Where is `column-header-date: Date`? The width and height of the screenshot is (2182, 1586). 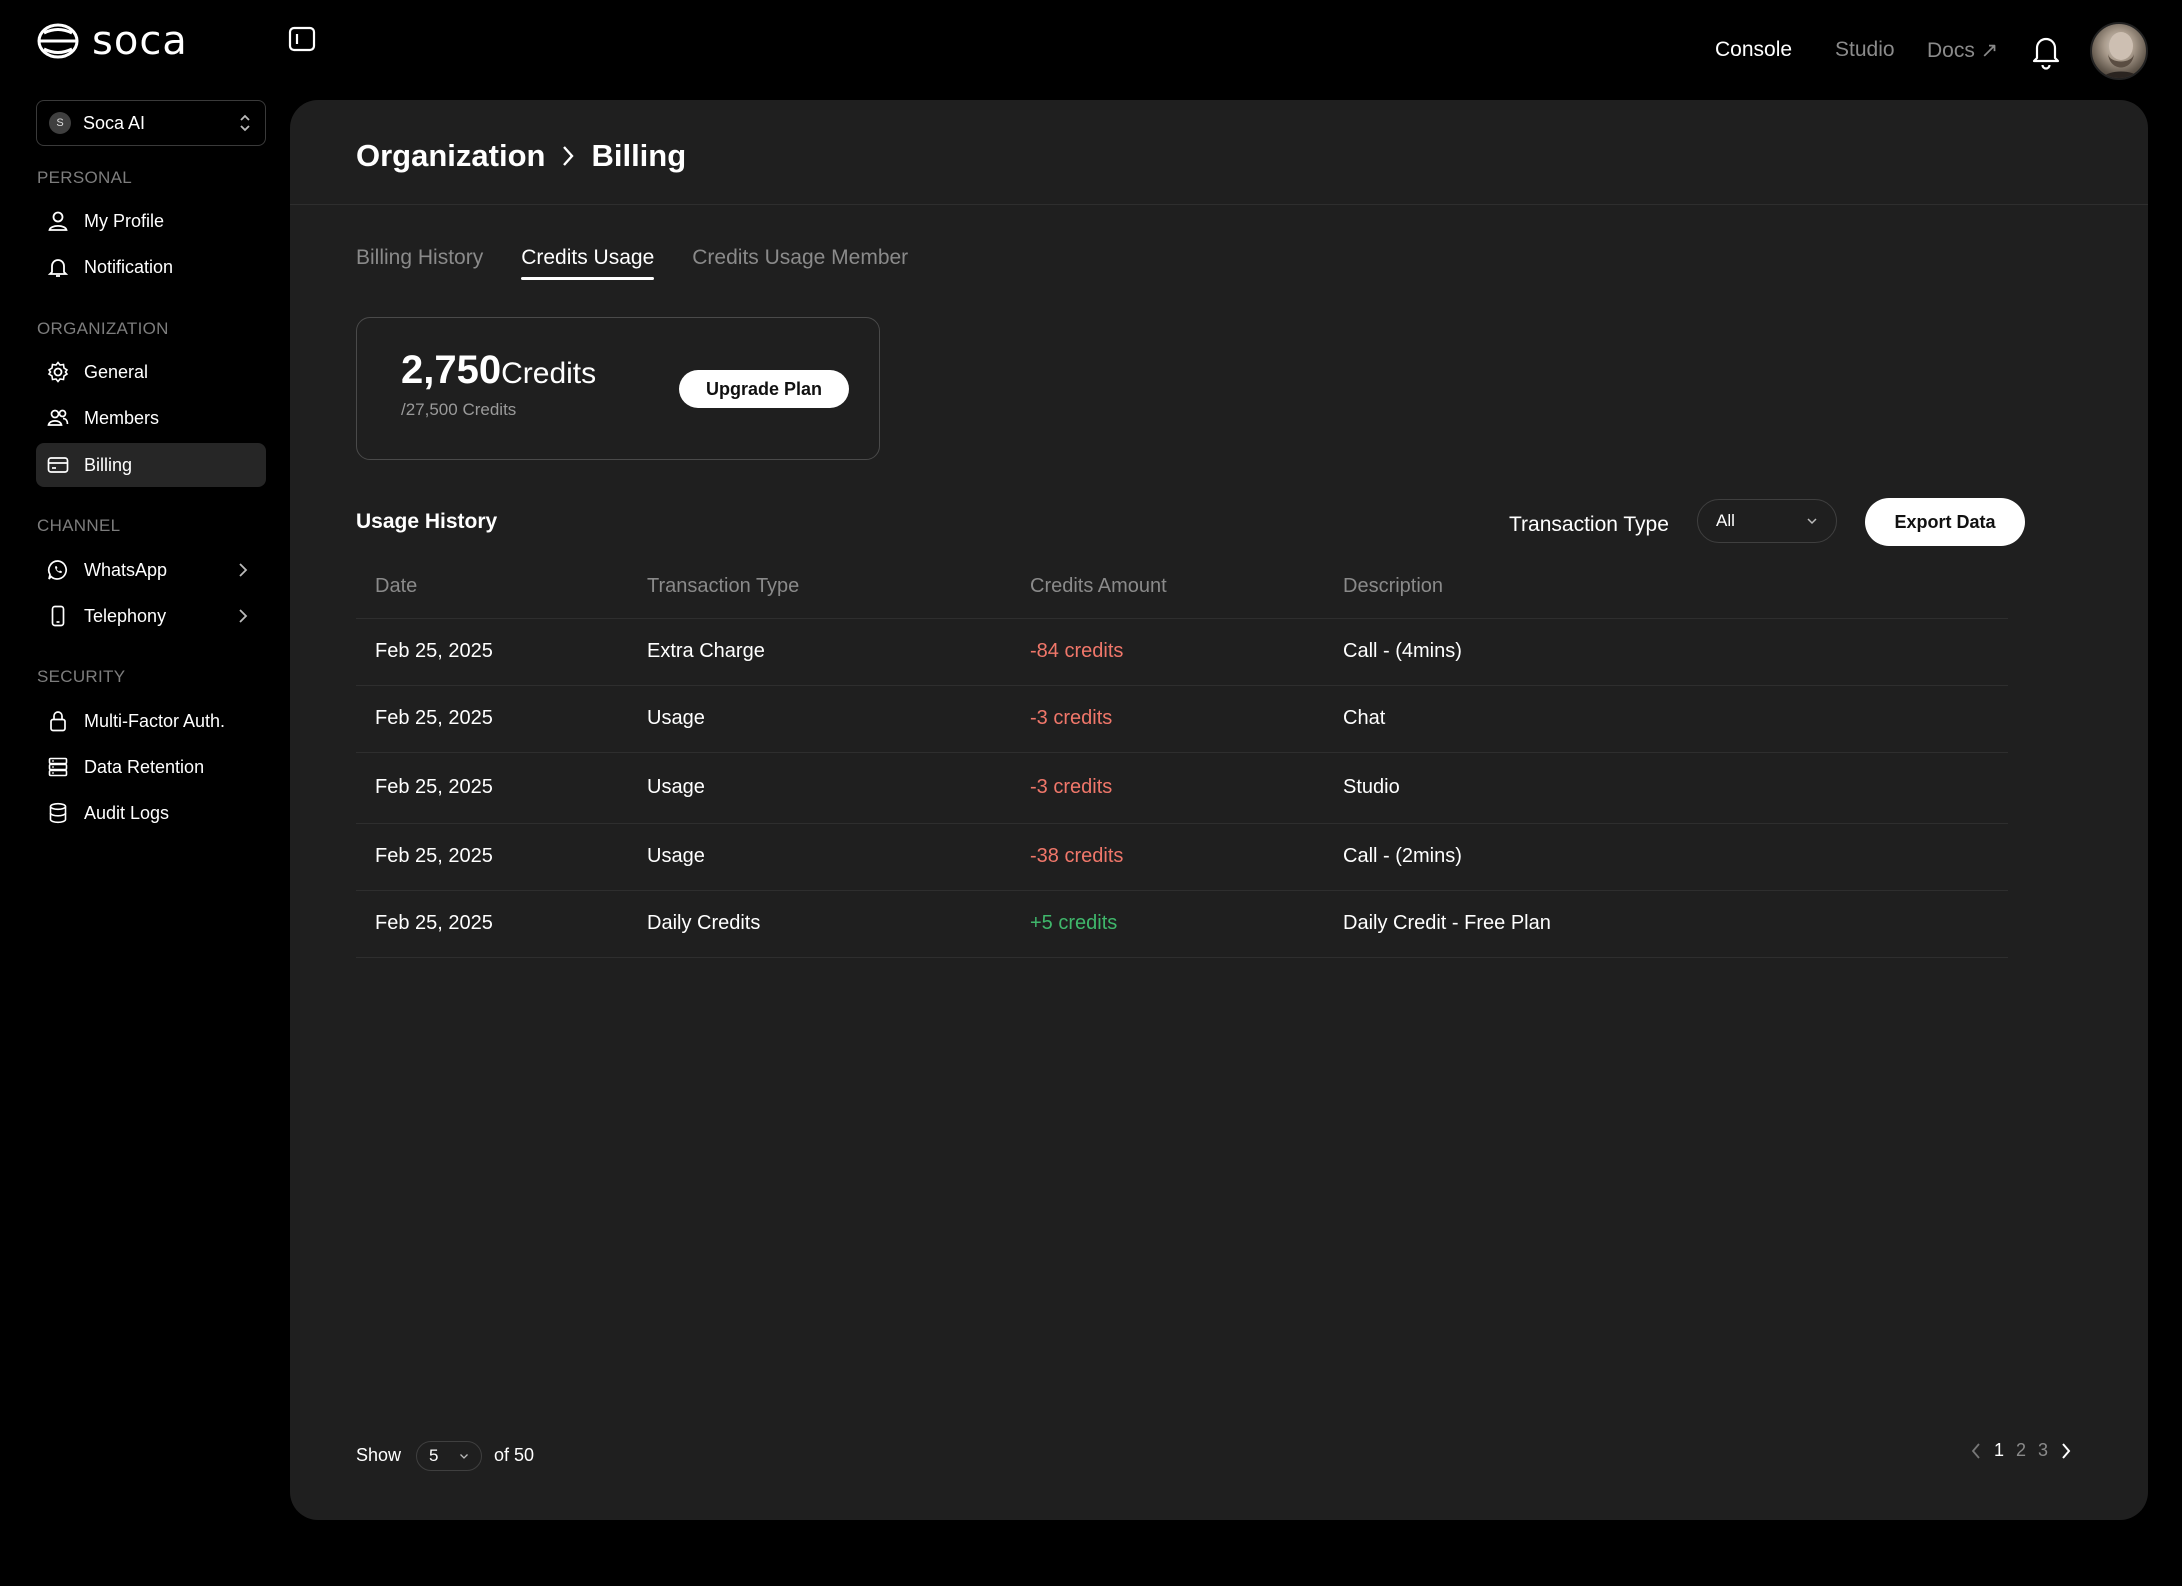
column-header-date: Date is located at coordinates (501, 587).